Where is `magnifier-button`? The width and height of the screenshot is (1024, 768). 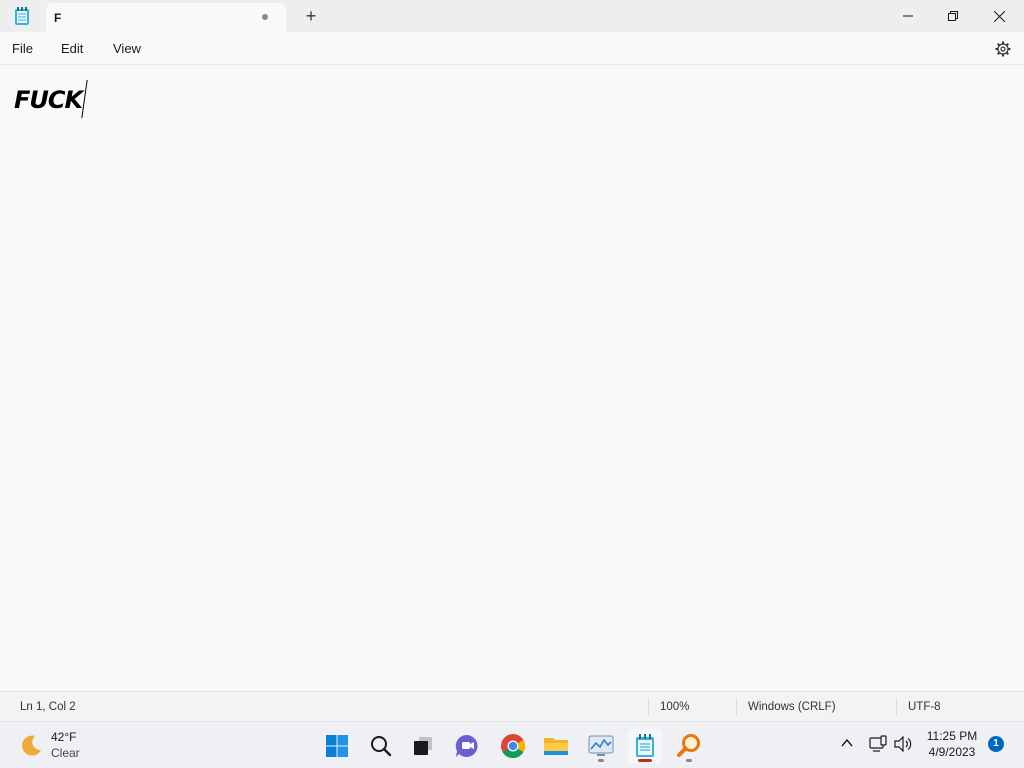 magnifier-button is located at coordinates (689, 746).